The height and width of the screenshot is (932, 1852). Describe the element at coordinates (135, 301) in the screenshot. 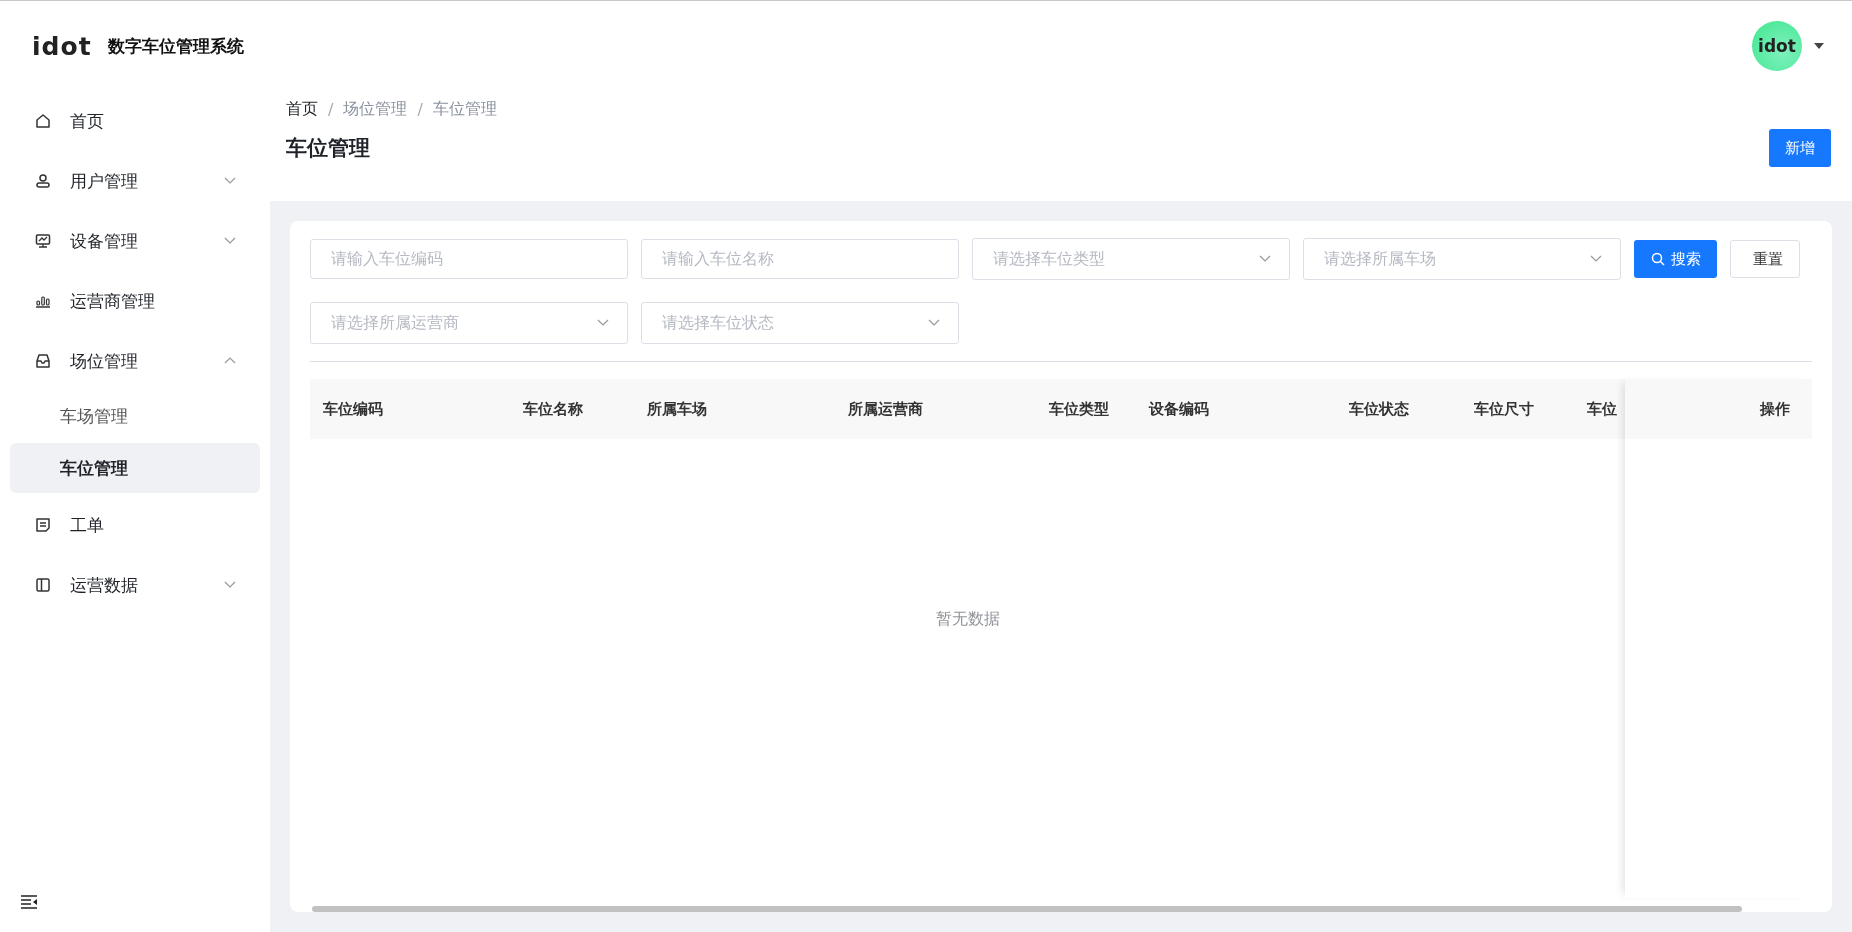

I see `sidebar-item: 运营商管理` at that location.